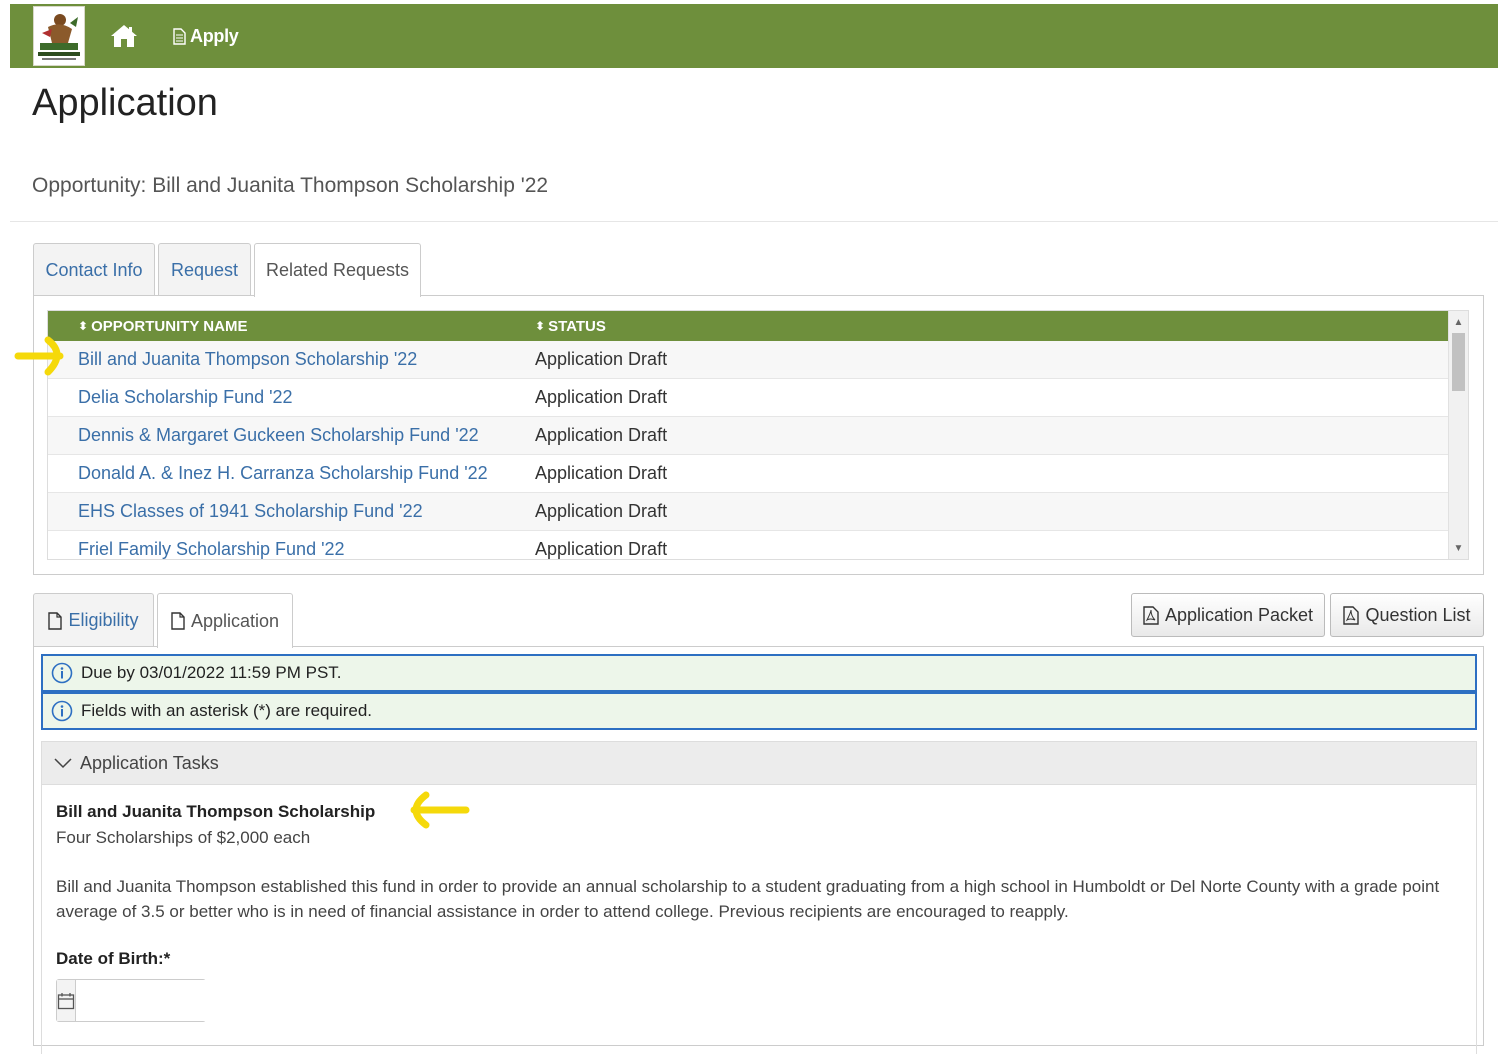  What do you see at coordinates (125, 103) in the screenshot?
I see `page-title: Application` at bounding box center [125, 103].